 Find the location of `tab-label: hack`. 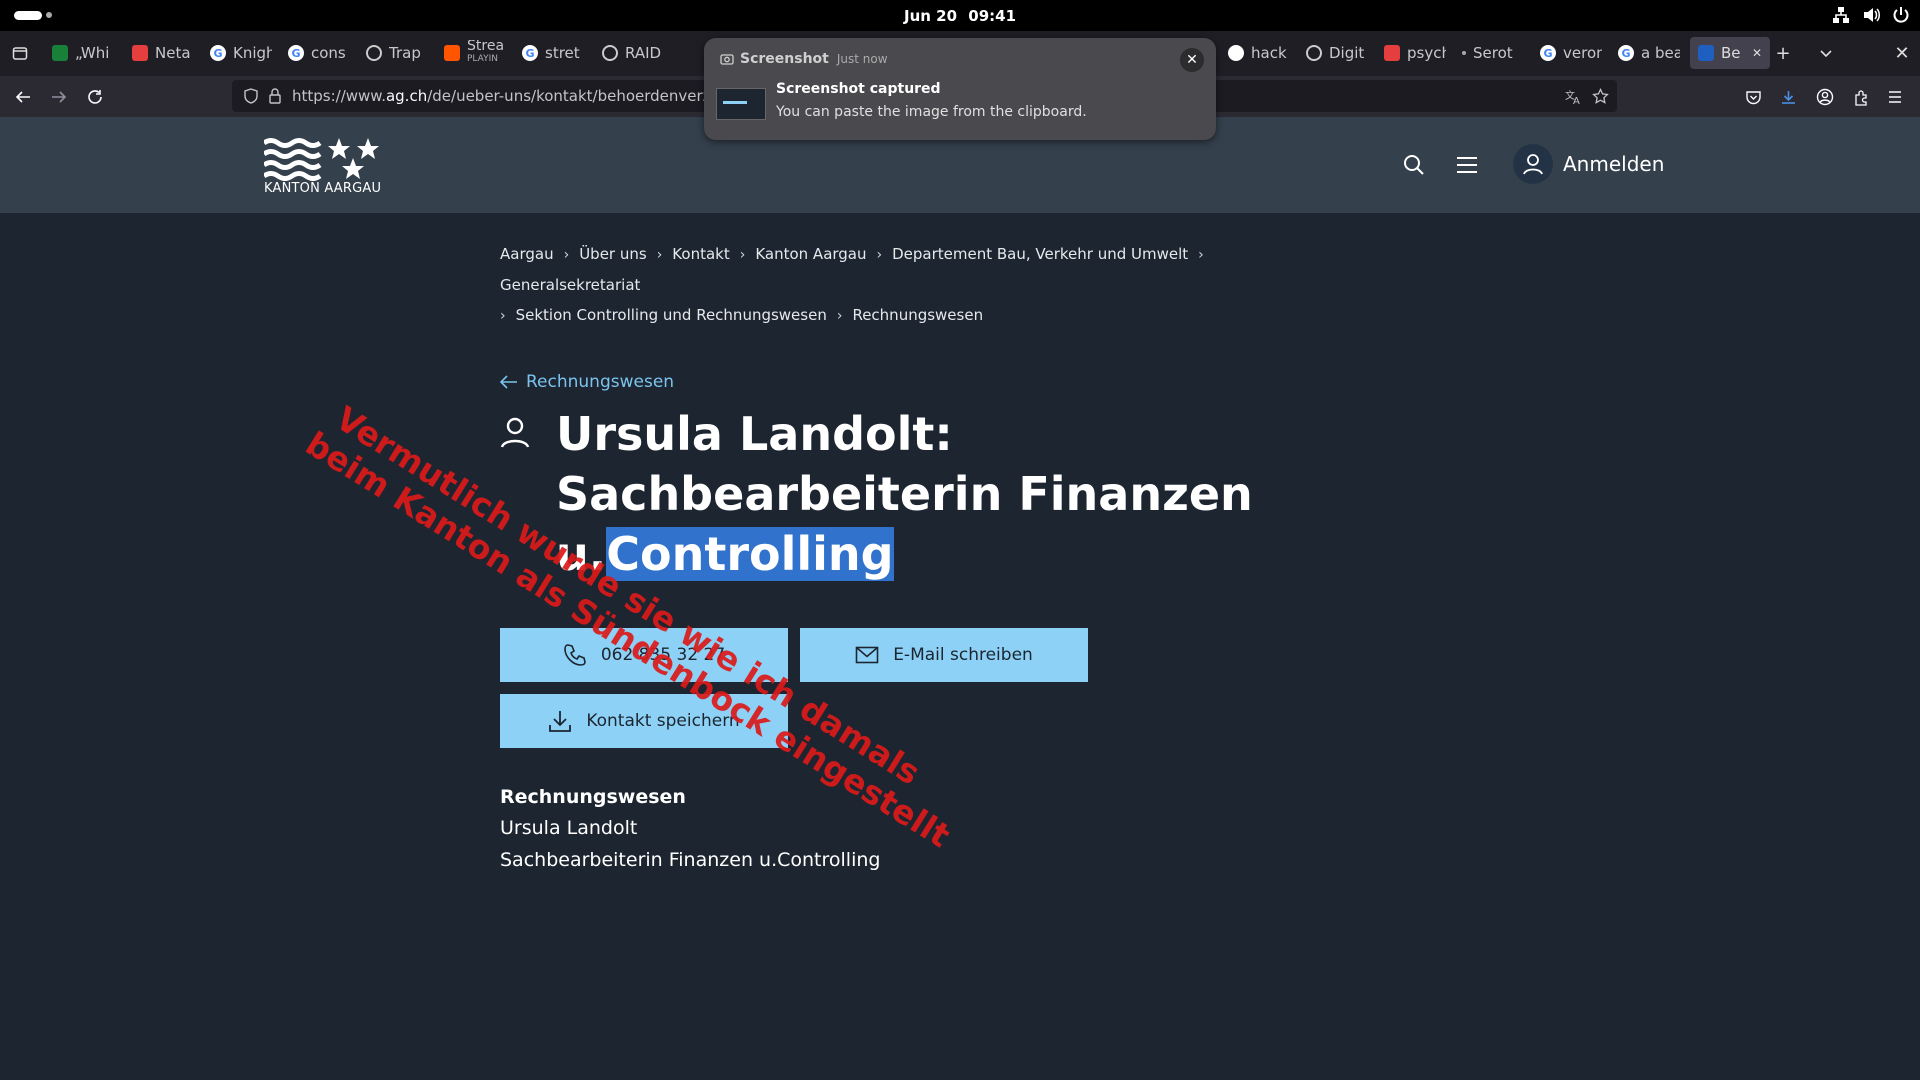

tab-label: hack is located at coordinates (1269, 53).